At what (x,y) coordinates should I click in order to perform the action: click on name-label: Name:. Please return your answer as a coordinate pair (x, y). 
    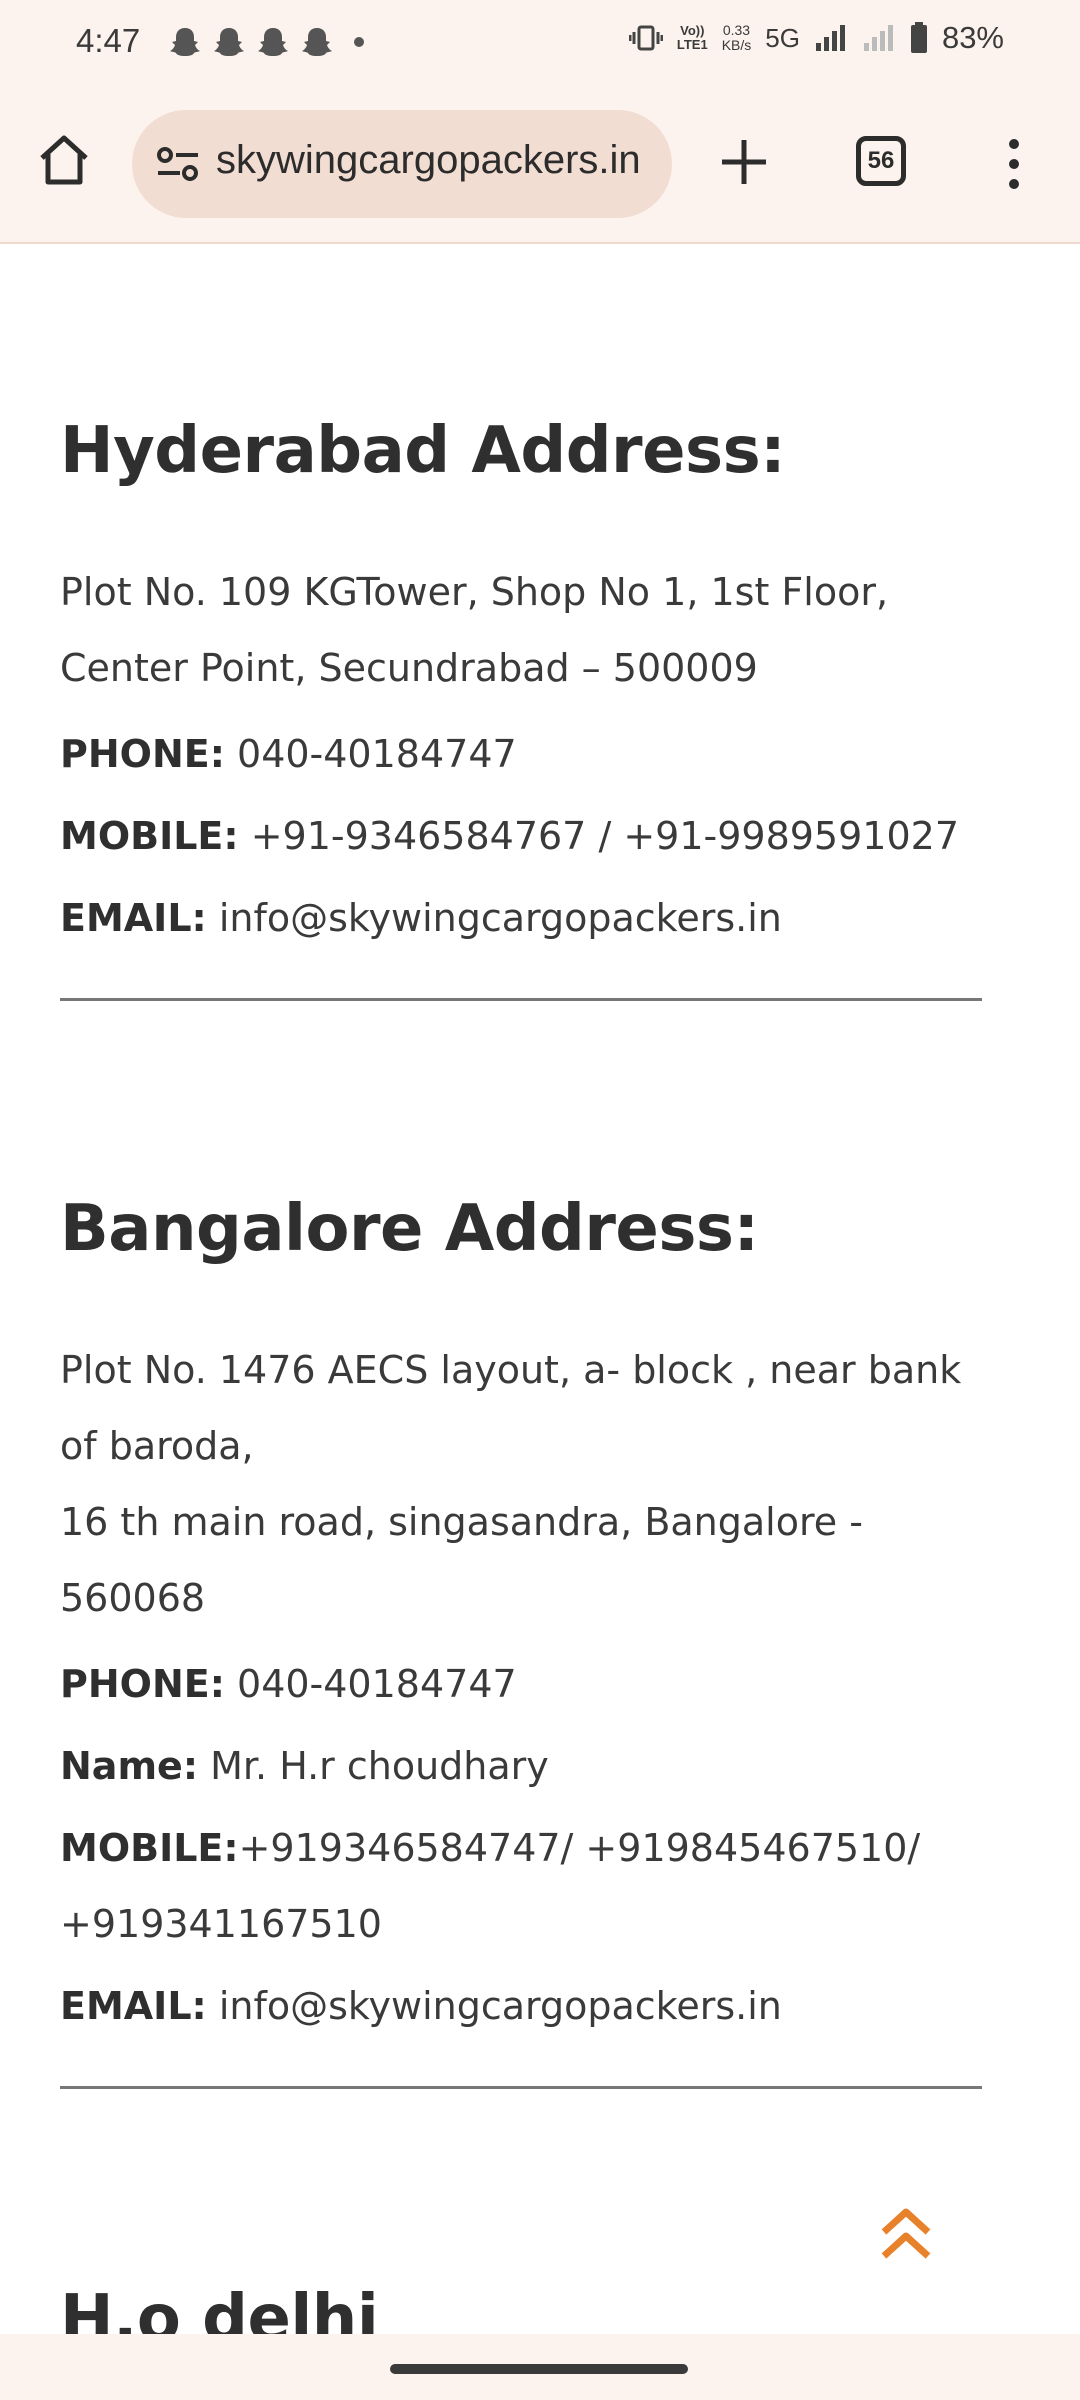
    Looking at the image, I should click on (129, 1766).